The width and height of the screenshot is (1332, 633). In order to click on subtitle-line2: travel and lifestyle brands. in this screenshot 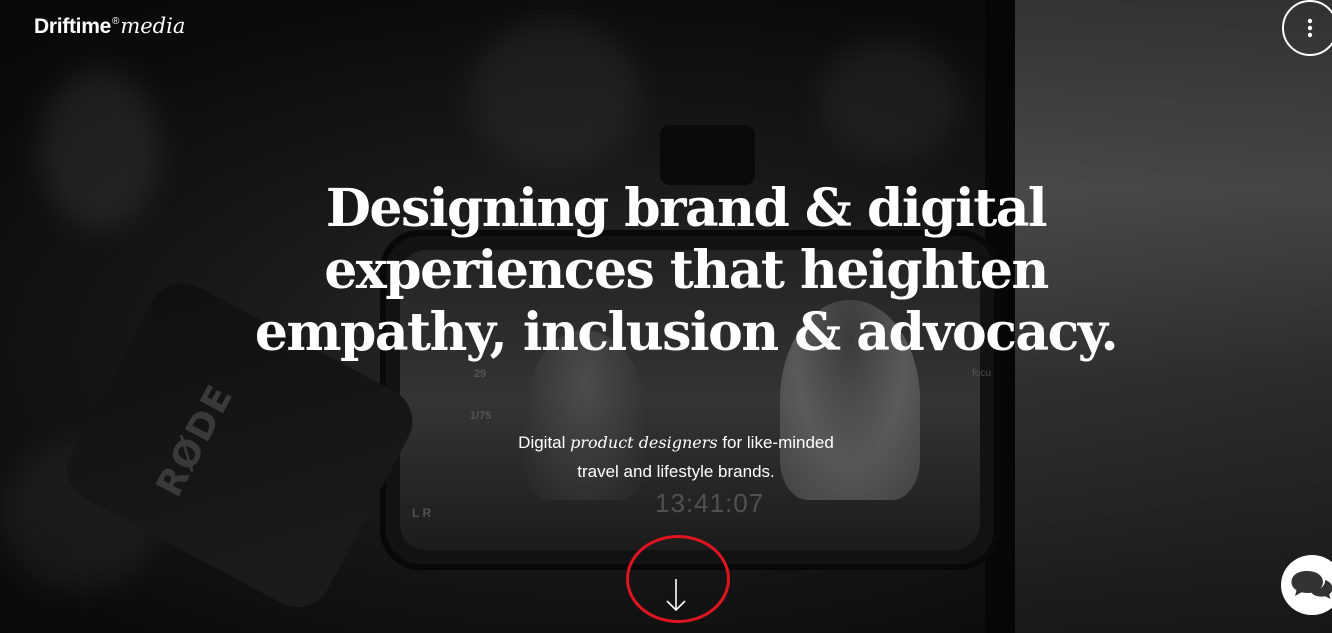, I will do `click(676, 471)`.